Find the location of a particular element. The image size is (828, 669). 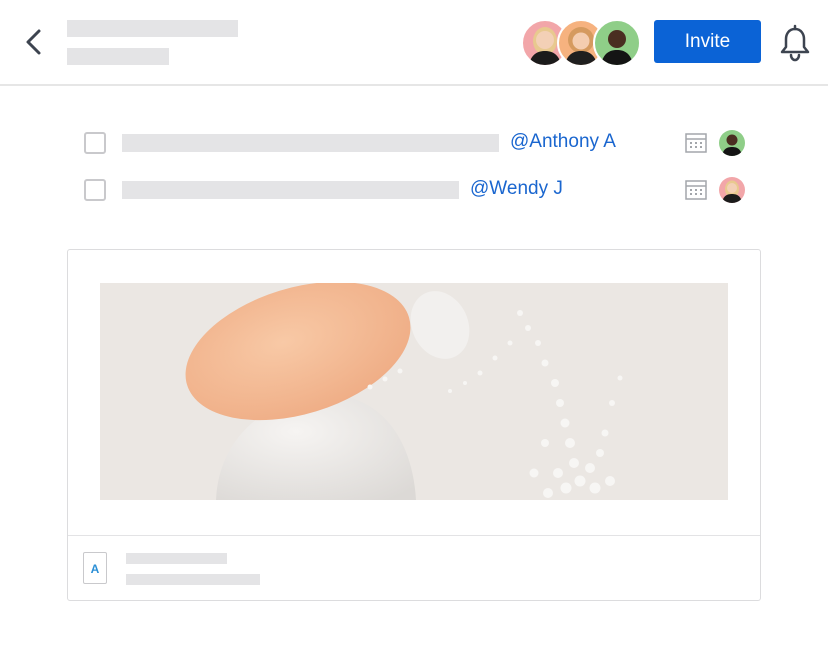

task-row: @Anthony A is located at coordinates (414, 142).